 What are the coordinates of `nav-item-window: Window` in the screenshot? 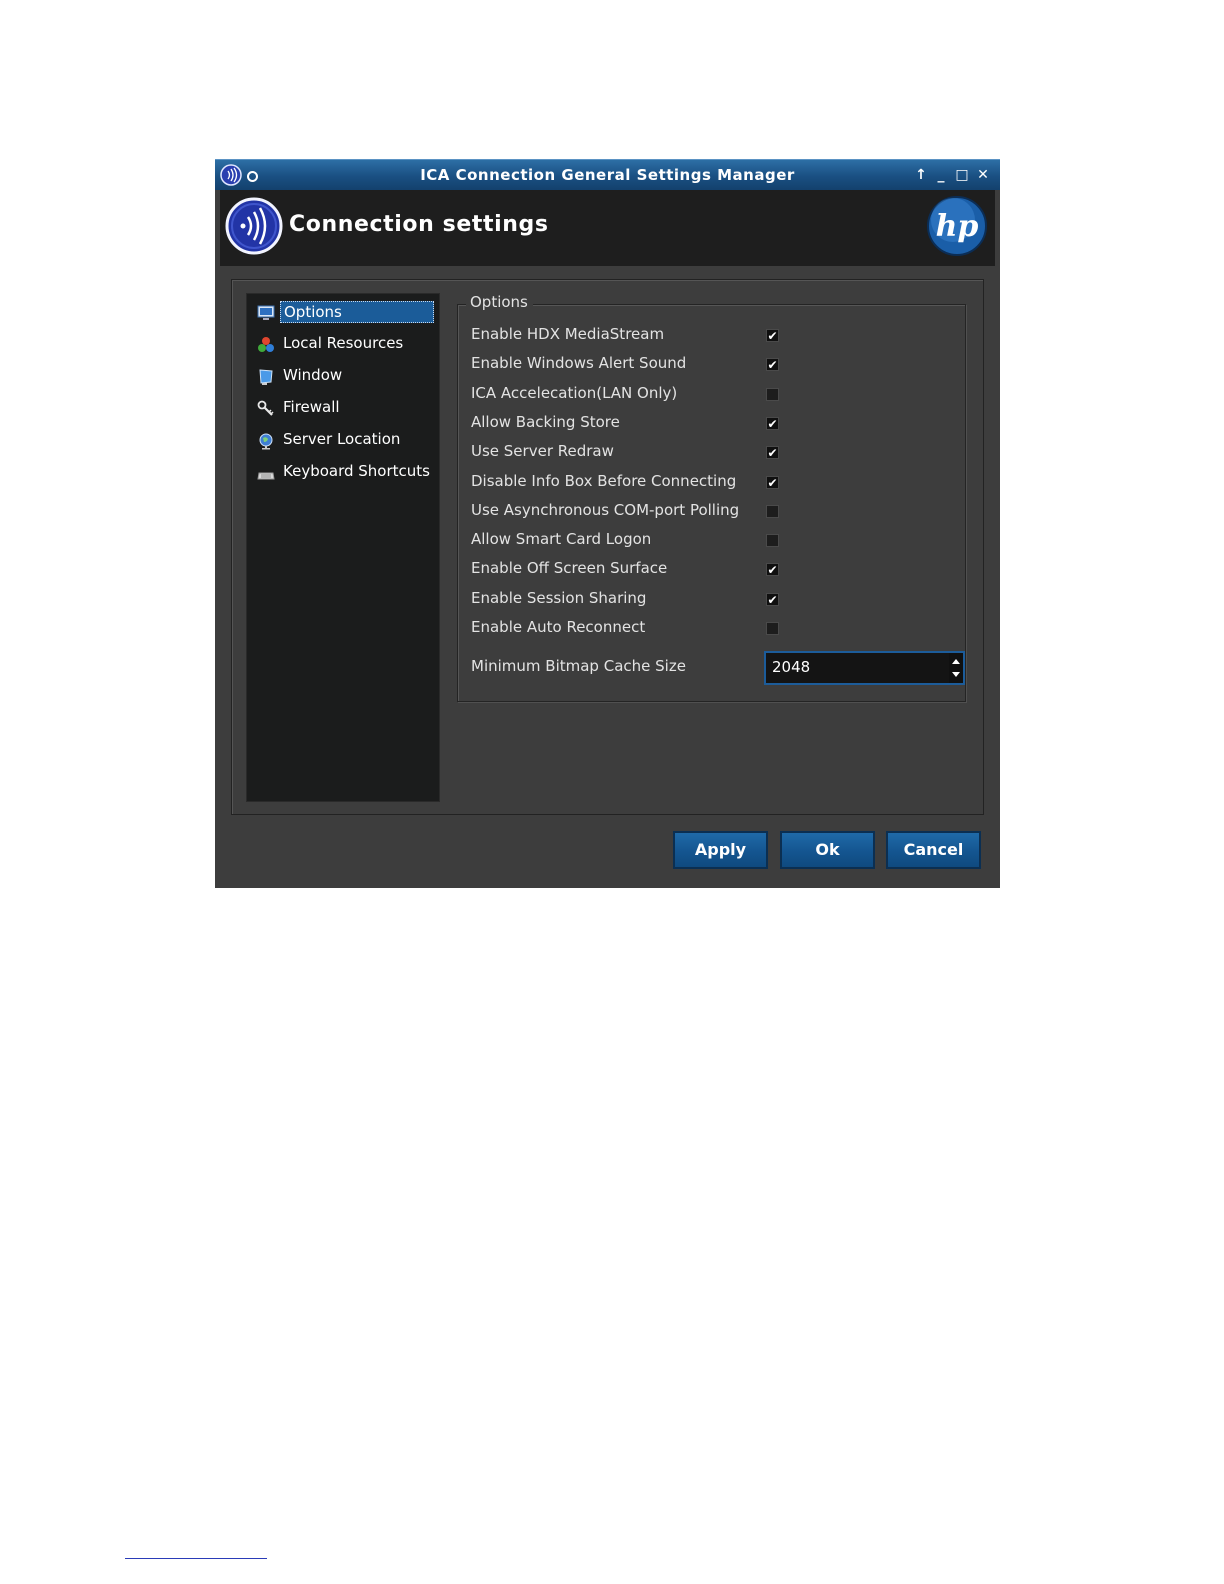 It's located at (343, 376).